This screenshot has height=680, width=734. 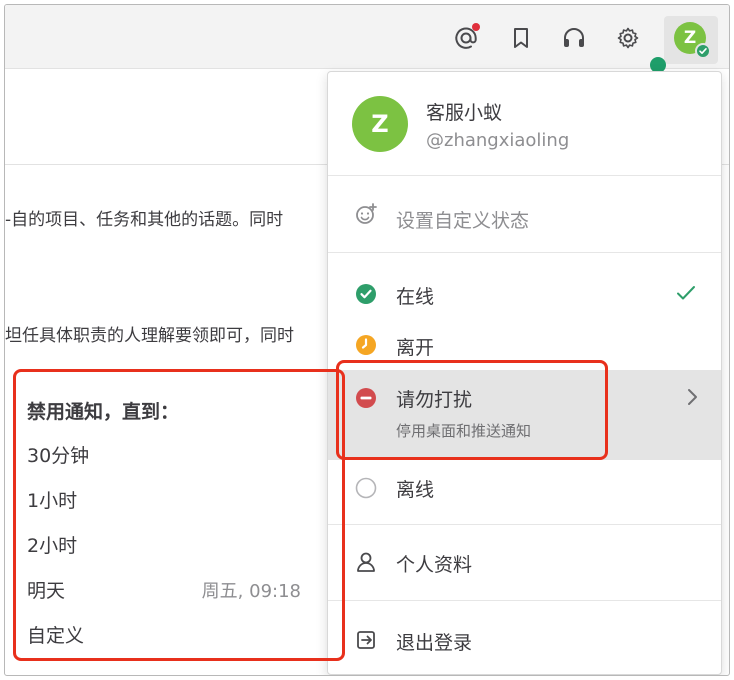 I want to click on unread-mention-dot, so click(x=476, y=27).